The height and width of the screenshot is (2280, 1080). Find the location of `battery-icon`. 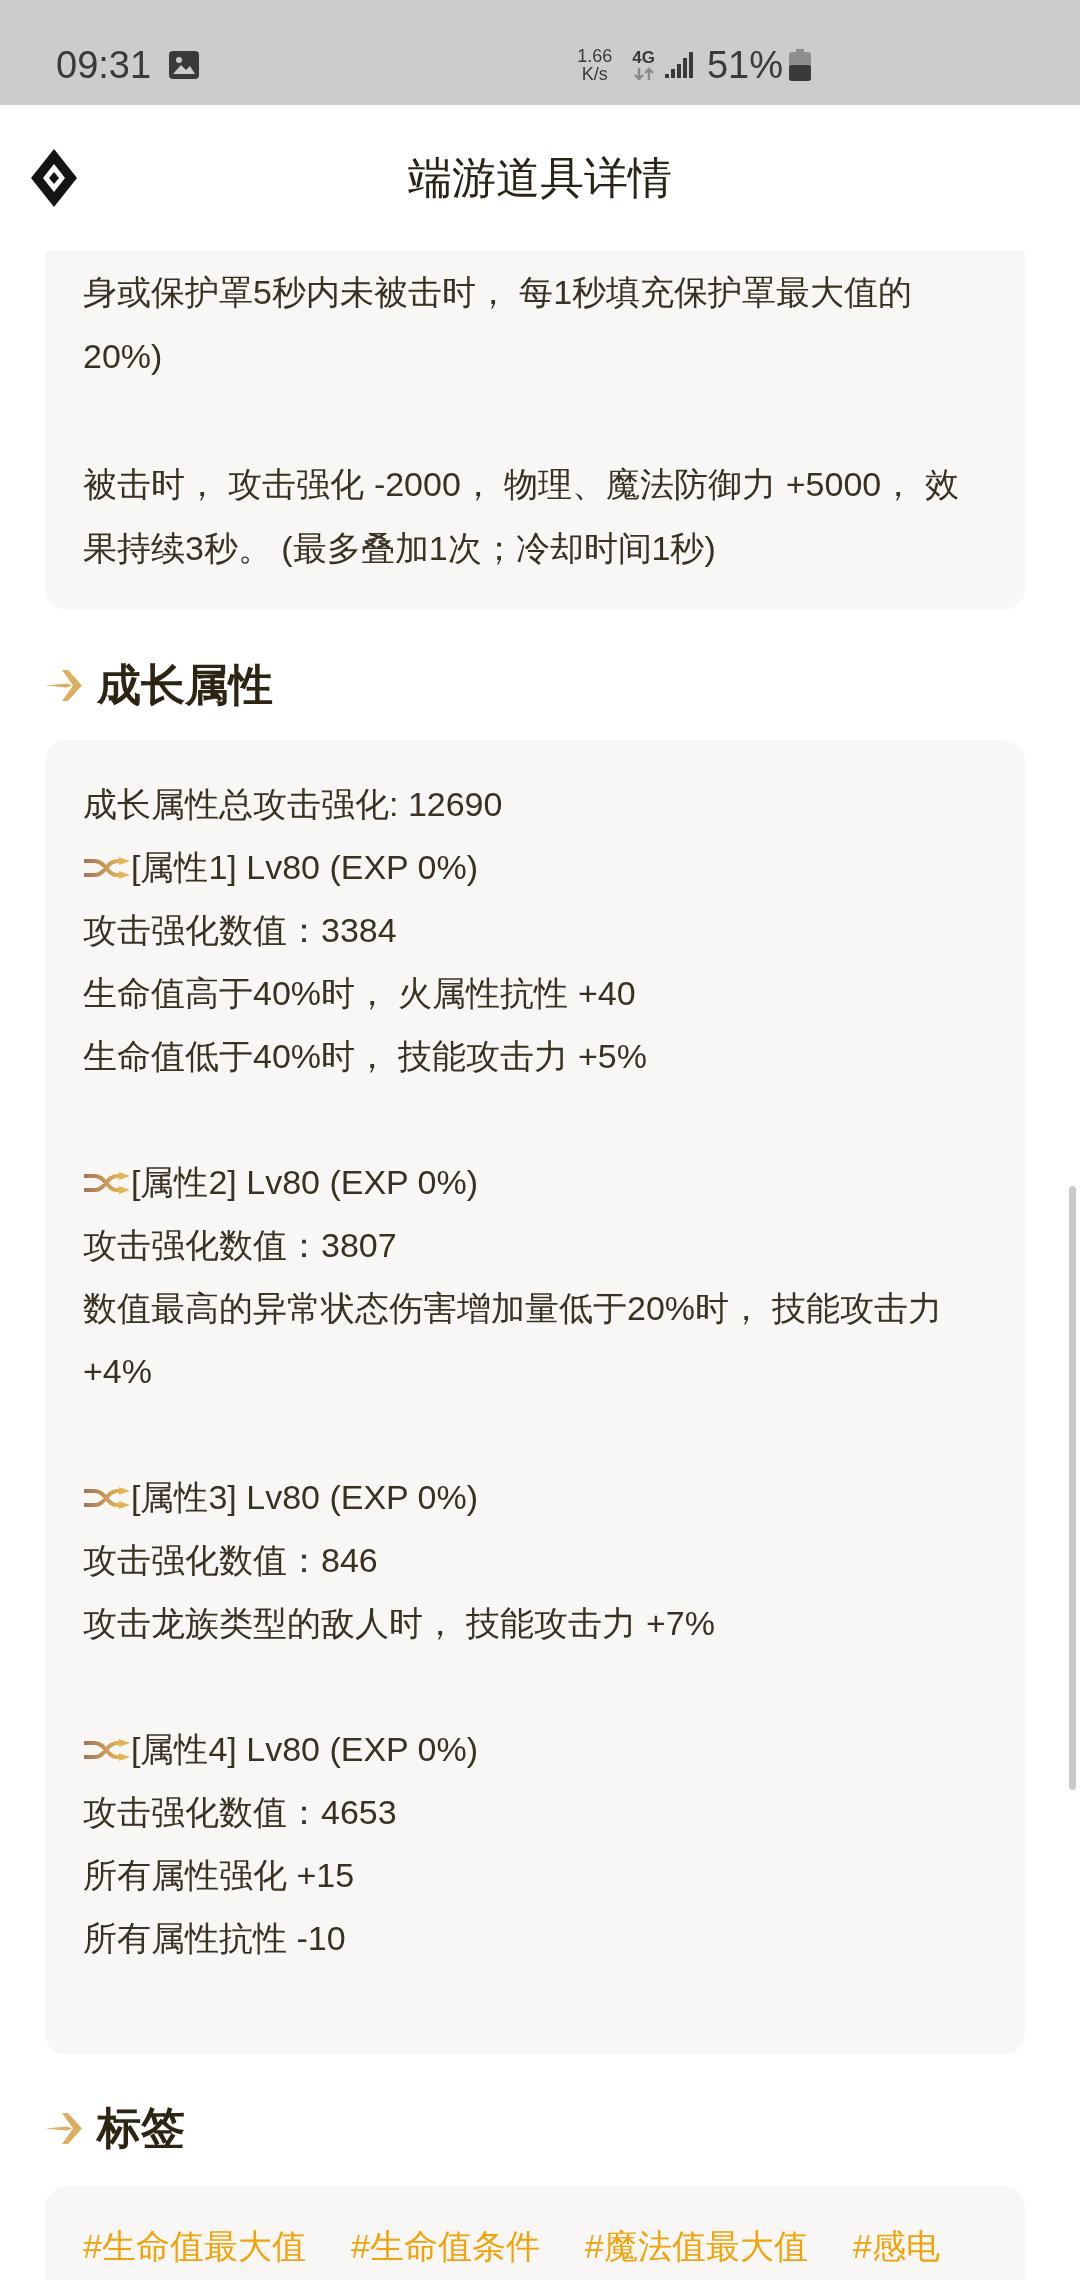

battery-icon is located at coordinates (800, 64).